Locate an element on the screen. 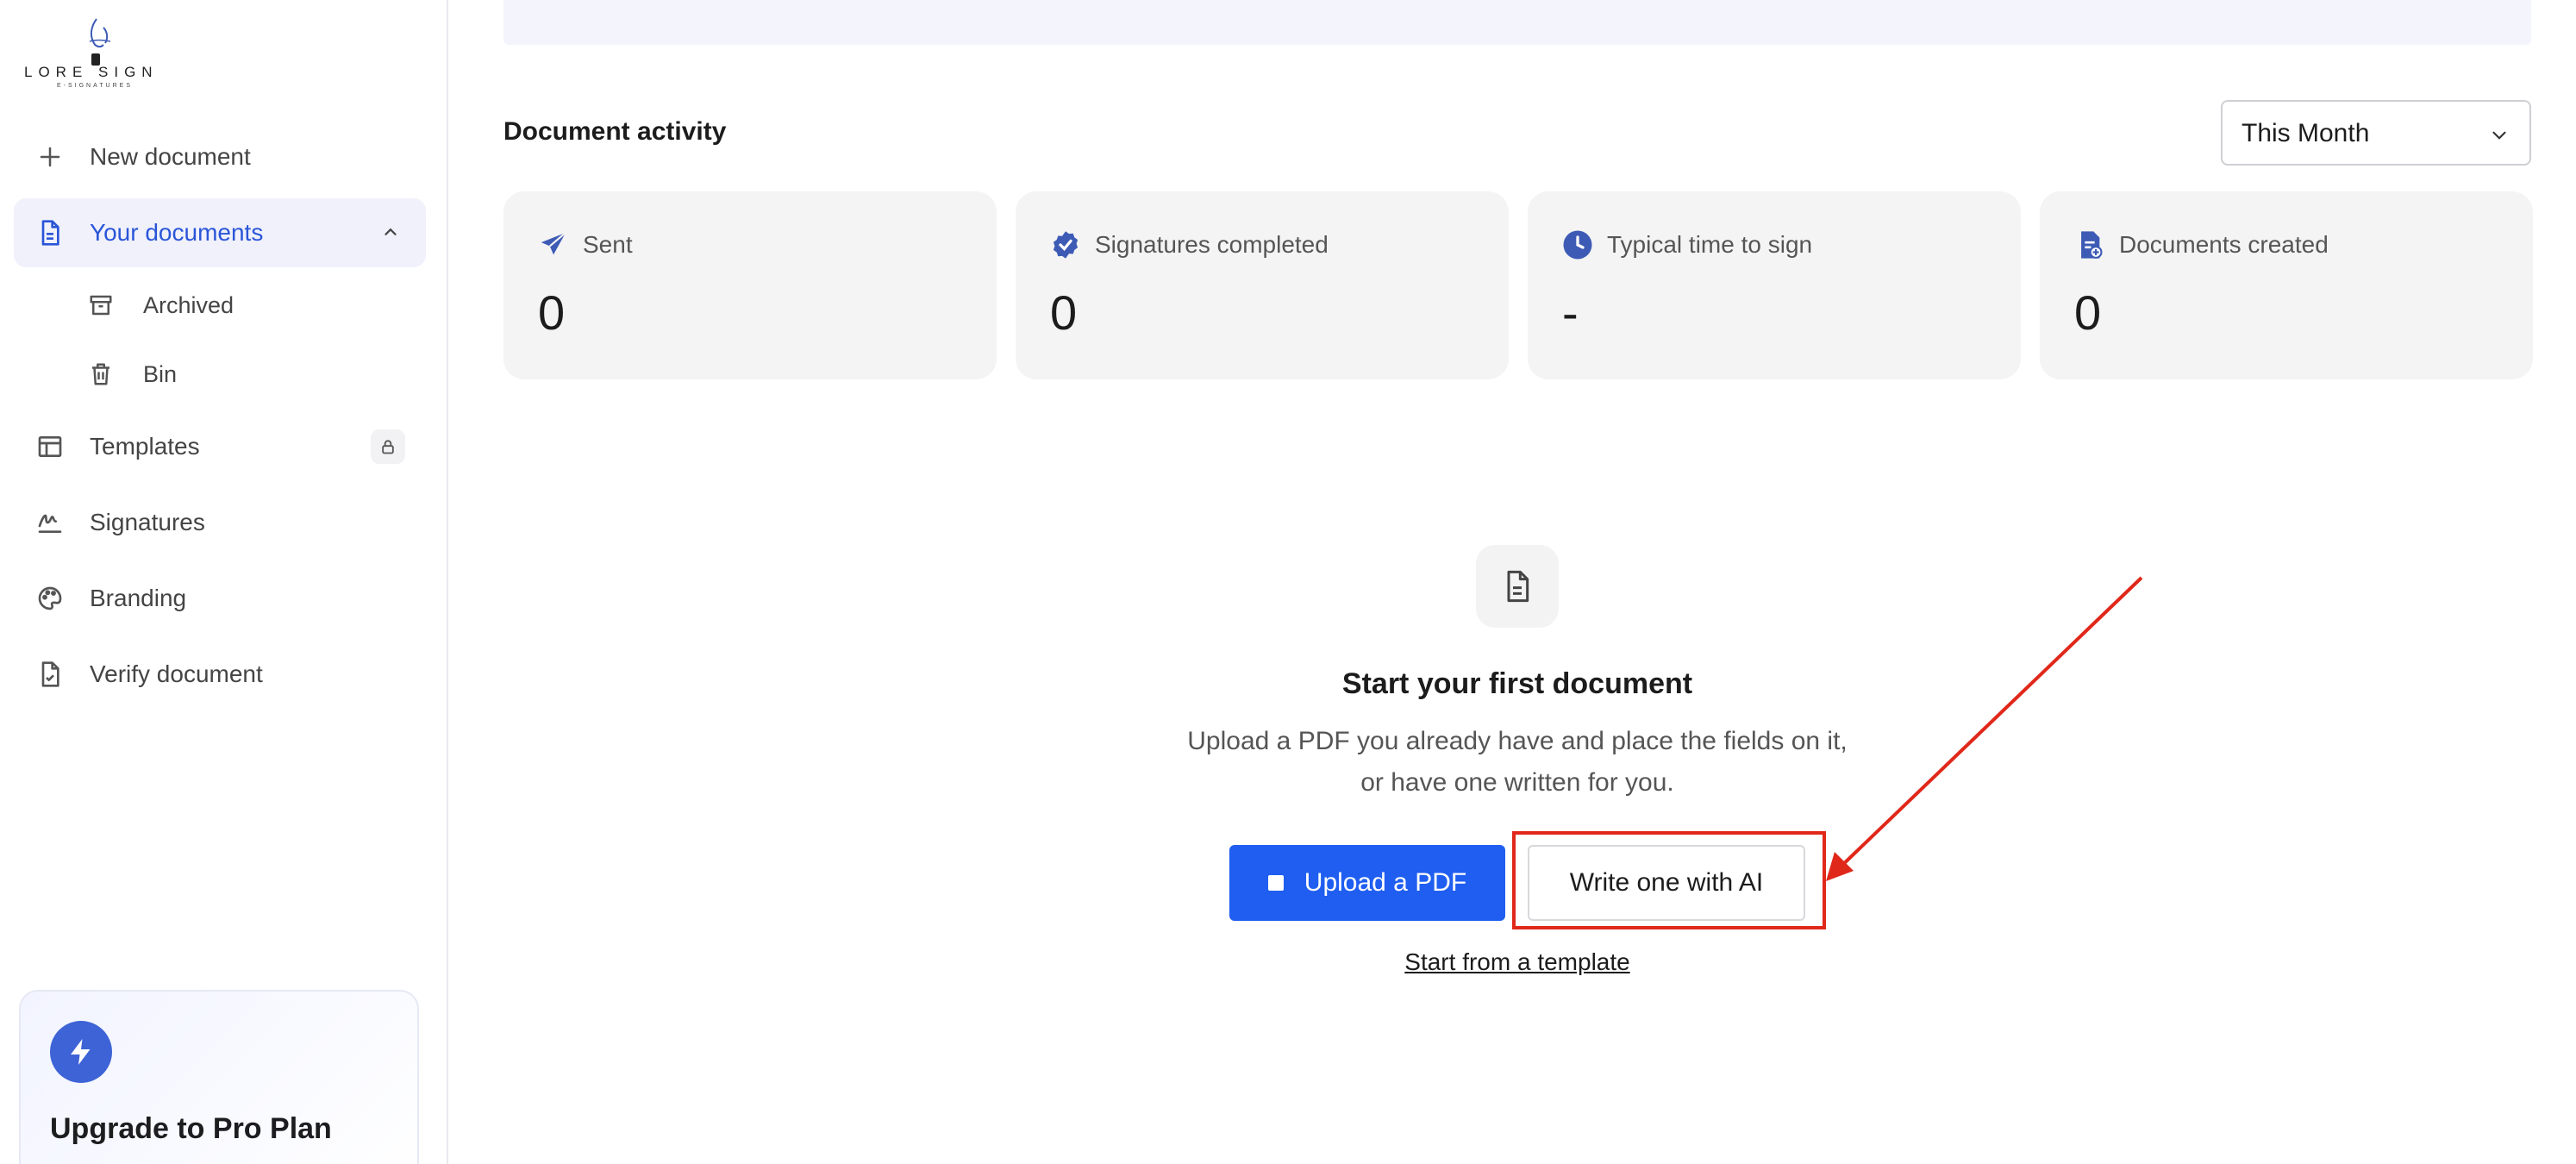 Image resolution: width=2576 pixels, height=1164 pixels. annotation-highlight-box is located at coordinates (1669, 880).